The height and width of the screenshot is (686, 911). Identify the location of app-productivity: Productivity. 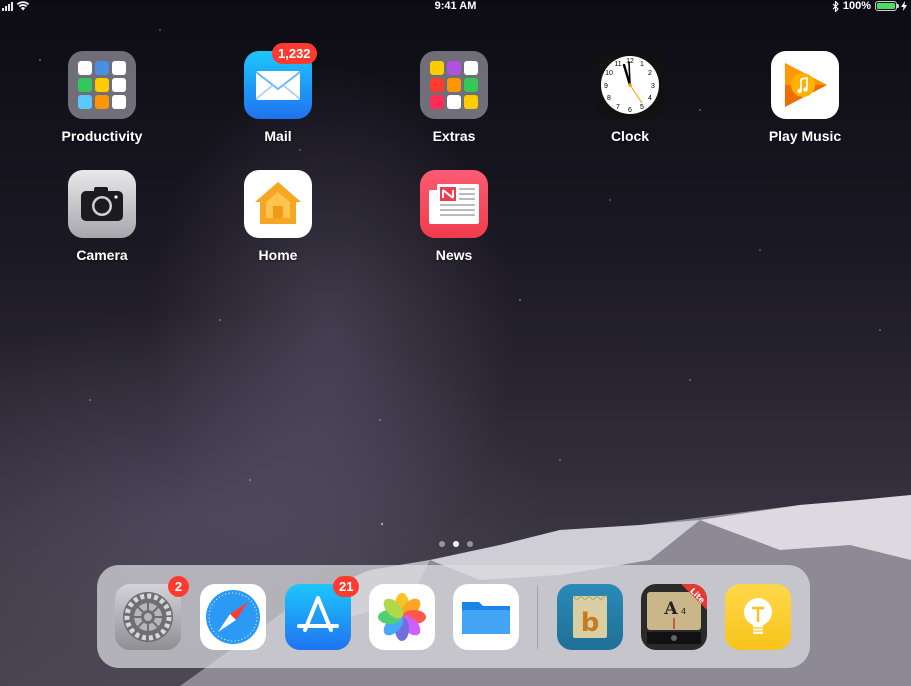
(102, 97).